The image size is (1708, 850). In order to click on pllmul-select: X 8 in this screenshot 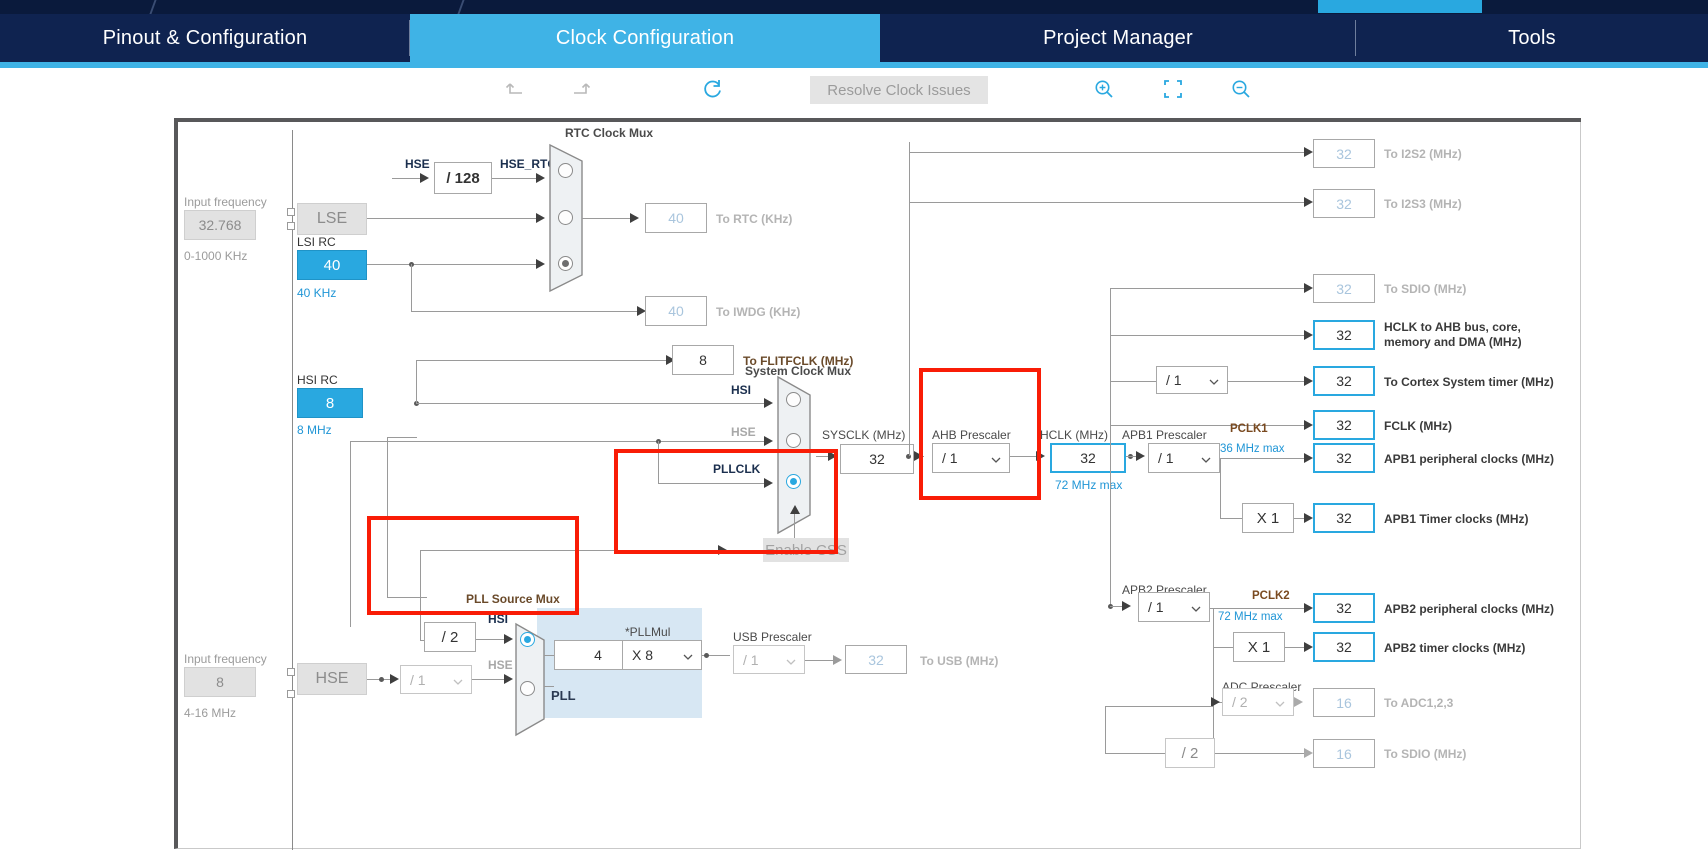, I will do `click(662, 655)`.